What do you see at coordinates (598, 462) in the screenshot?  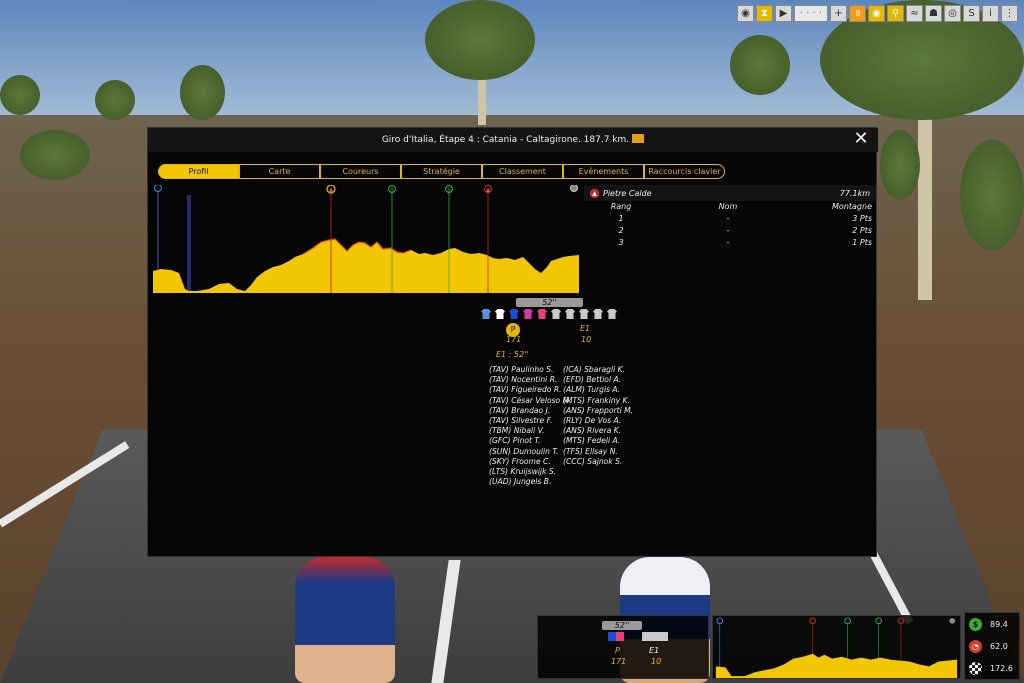 I see `rider-name: (CCC) Sajnok S.` at bounding box center [598, 462].